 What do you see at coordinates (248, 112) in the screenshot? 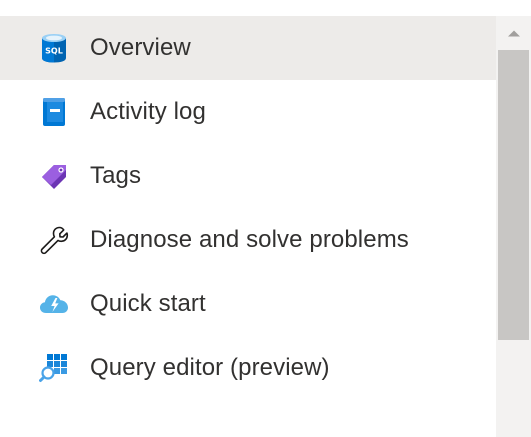
I see `menu-item-activity-log: Activity log` at bounding box center [248, 112].